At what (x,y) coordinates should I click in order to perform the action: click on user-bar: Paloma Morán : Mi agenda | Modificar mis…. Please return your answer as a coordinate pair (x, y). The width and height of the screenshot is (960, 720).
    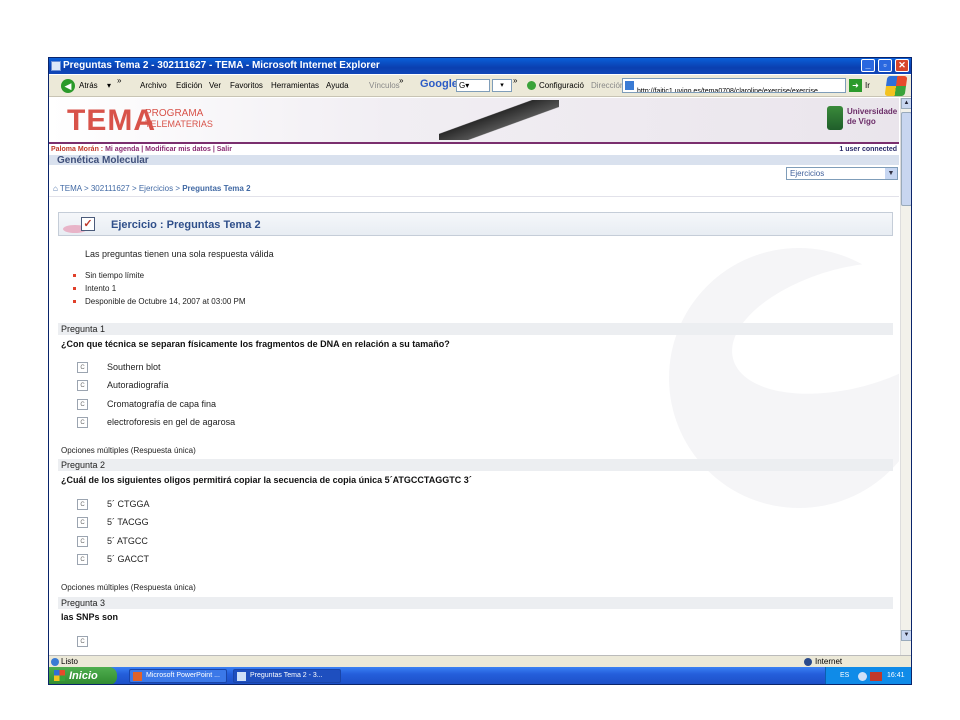
    Looking at the image, I should click on (474, 150).